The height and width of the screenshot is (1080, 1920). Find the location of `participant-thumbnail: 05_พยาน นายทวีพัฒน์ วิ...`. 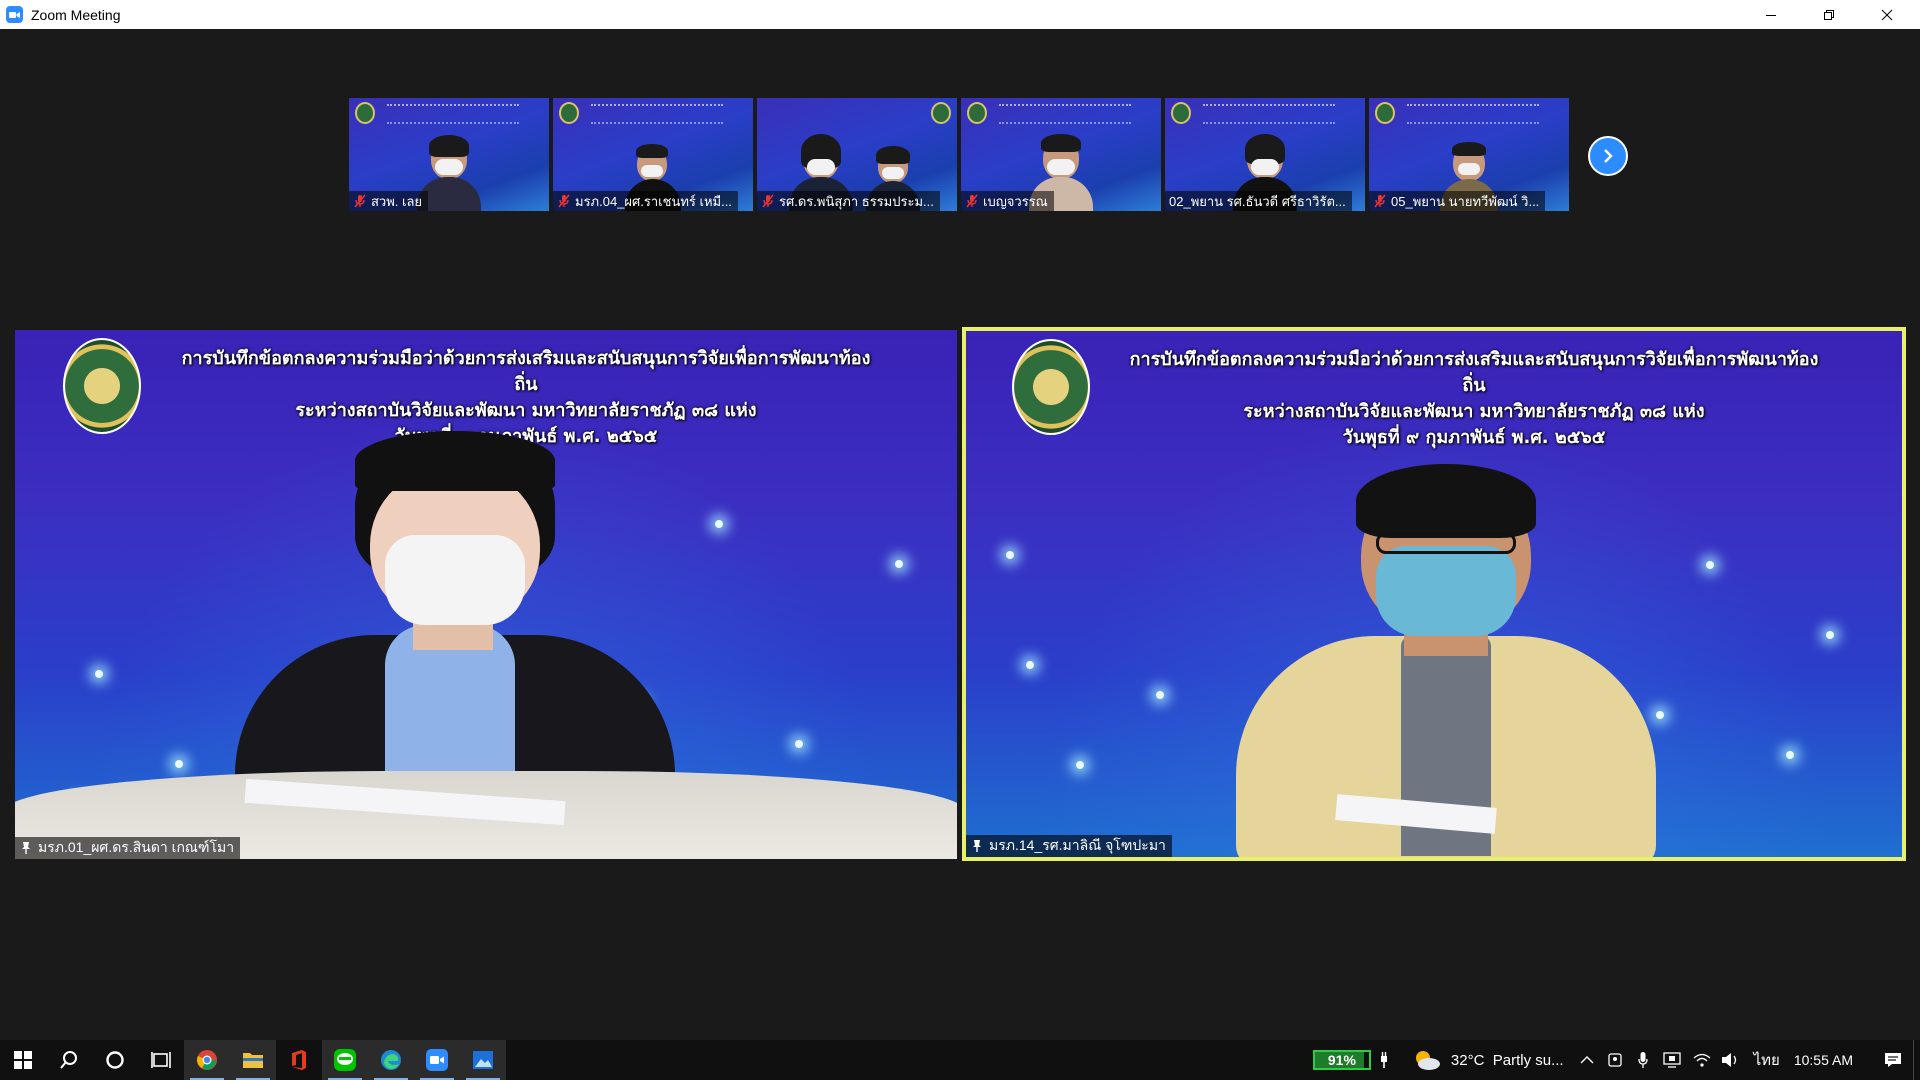

participant-thumbnail: 05_พยาน นายทวีพัฒน์ วิ... is located at coordinates (1469, 154).